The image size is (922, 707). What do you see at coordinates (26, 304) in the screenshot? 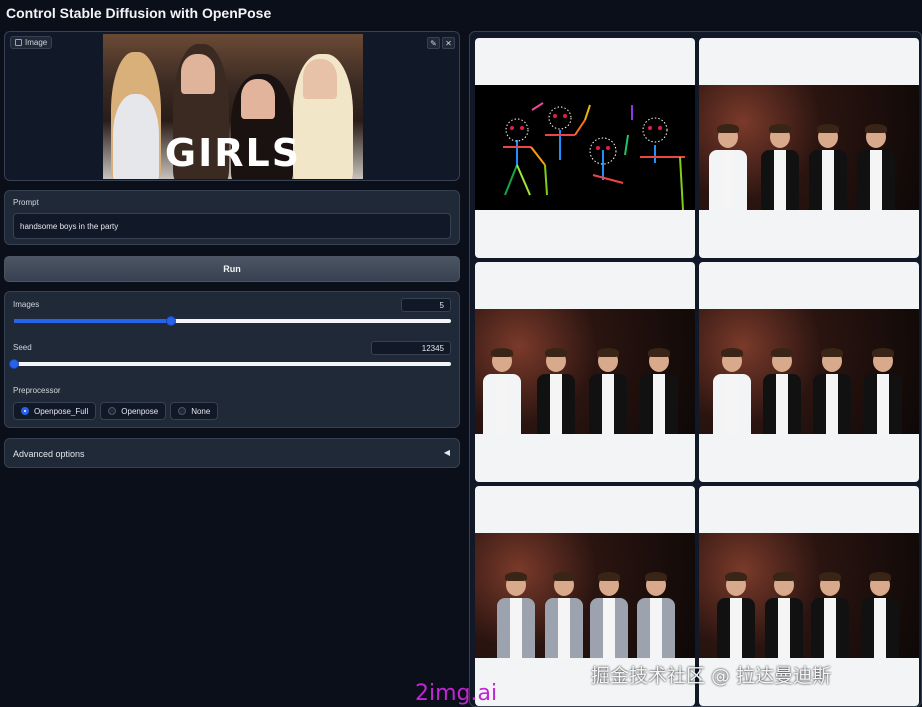
I see `images-label: Images` at bounding box center [26, 304].